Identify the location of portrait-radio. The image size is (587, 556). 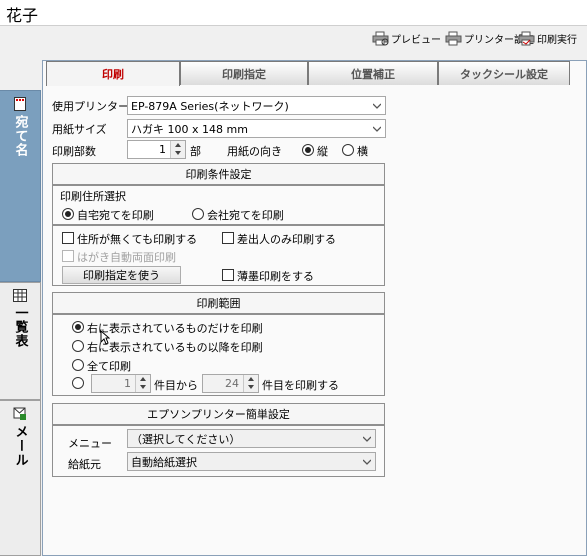
(308, 150).